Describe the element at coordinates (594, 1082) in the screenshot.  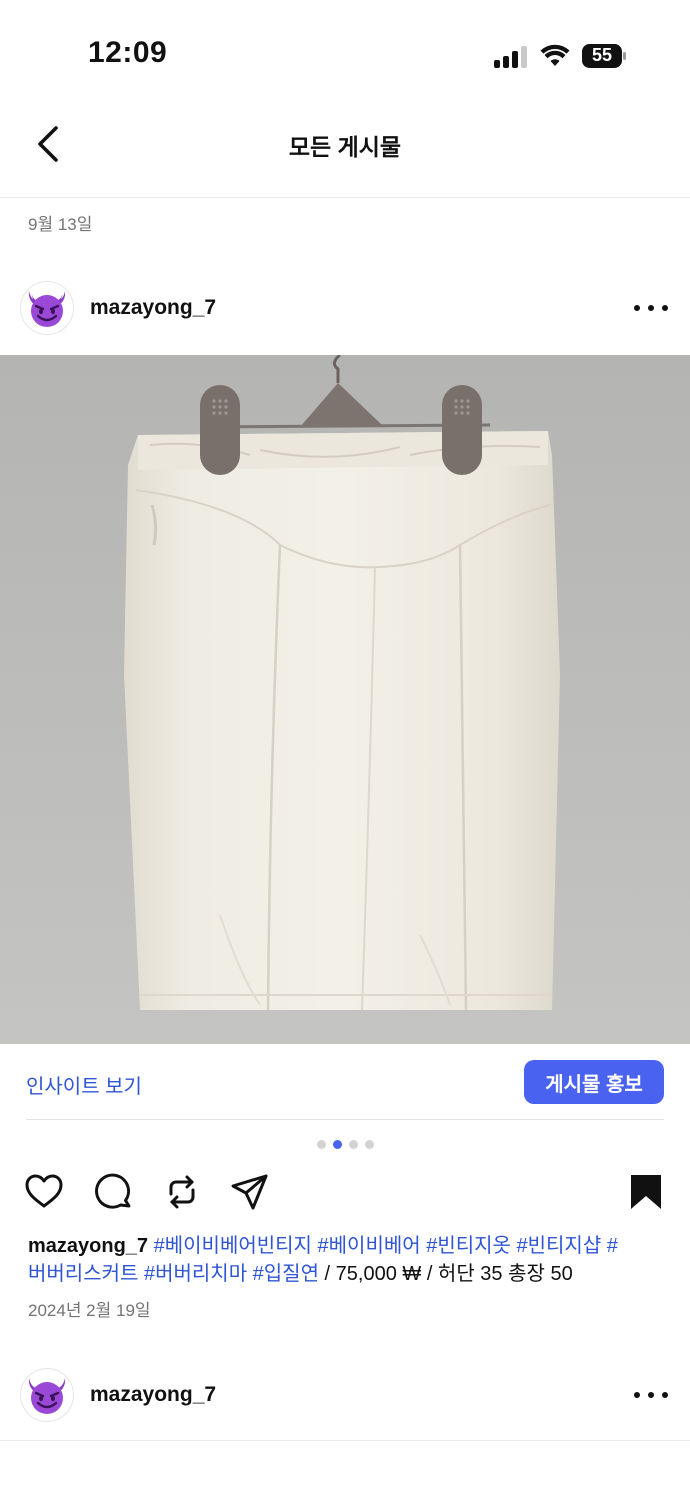
I see `promote-post-button: 게시물 홍보` at that location.